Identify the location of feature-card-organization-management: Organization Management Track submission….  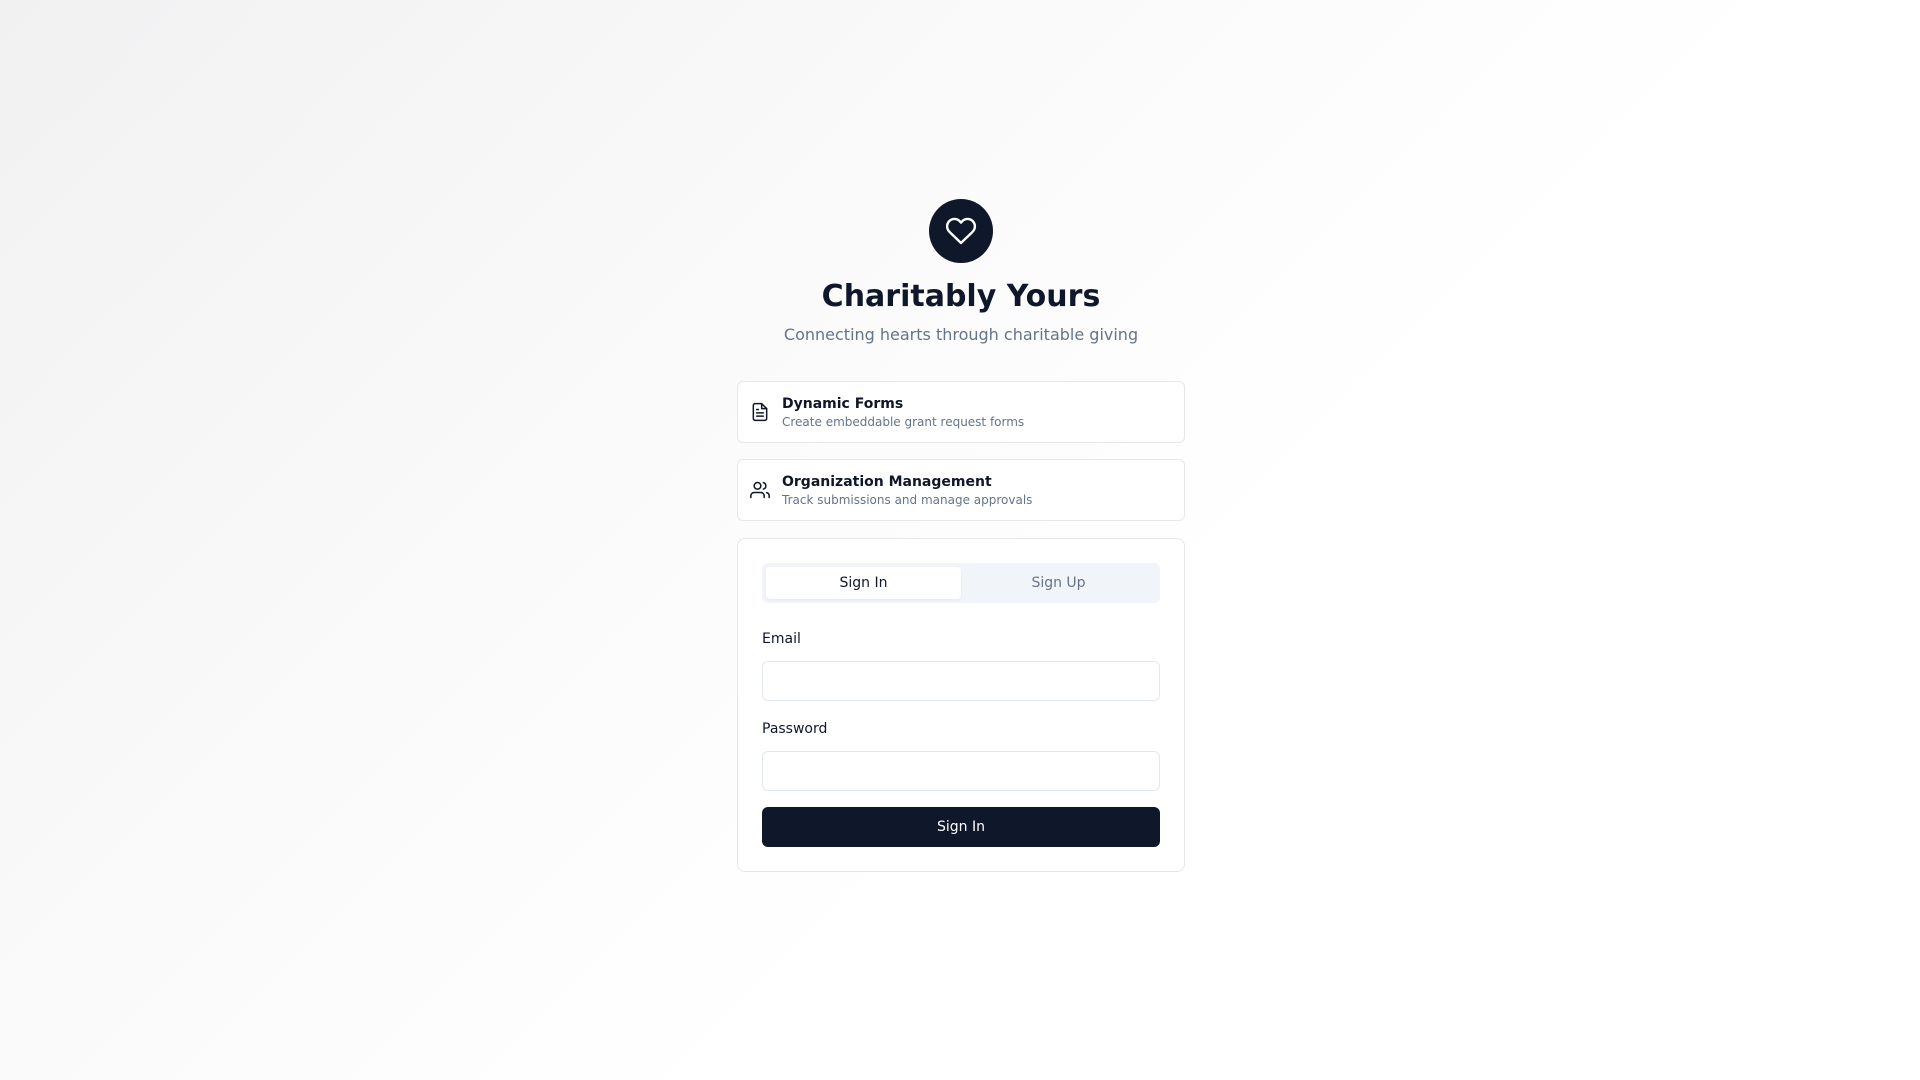
(961, 490).